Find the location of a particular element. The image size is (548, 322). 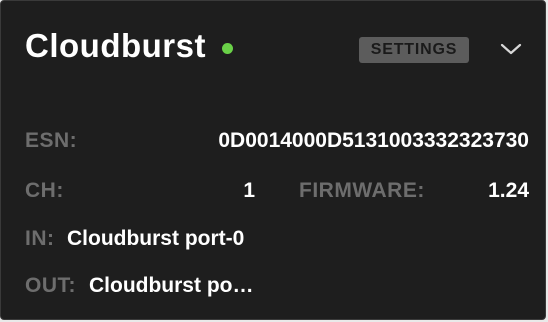

ch-value: 1 is located at coordinates (249, 190).